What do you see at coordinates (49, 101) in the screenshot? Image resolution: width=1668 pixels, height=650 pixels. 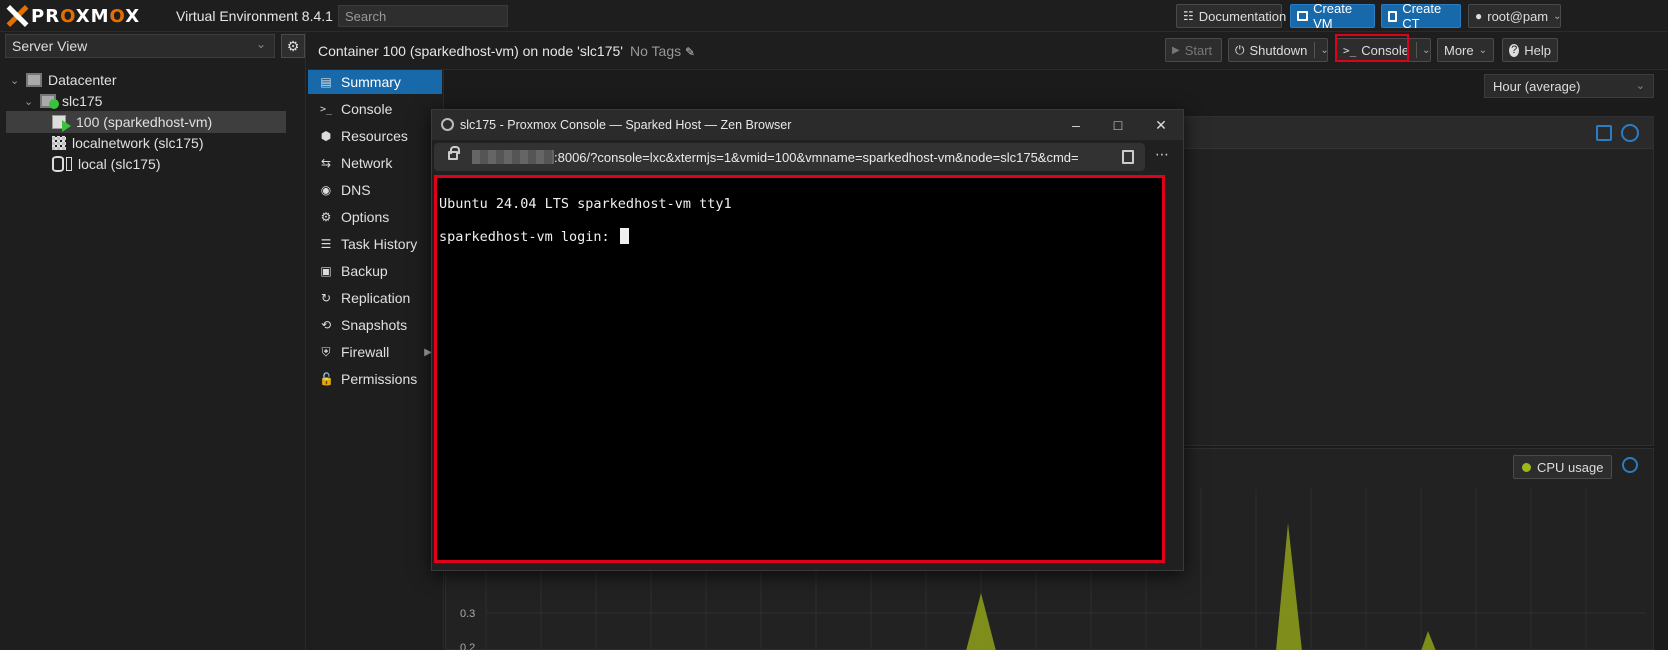 I see `node-online-icon` at bounding box center [49, 101].